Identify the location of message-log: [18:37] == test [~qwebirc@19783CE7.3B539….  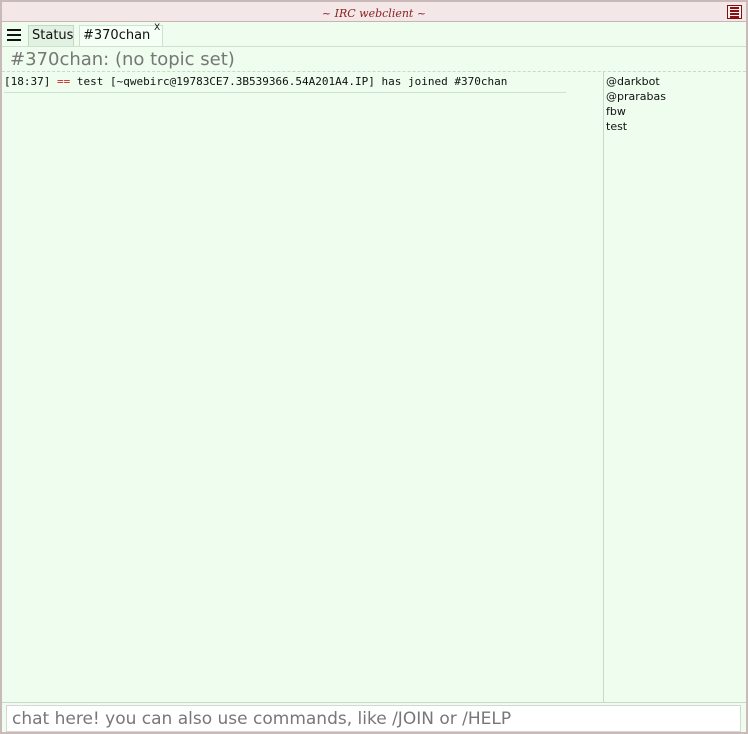
(303, 83).